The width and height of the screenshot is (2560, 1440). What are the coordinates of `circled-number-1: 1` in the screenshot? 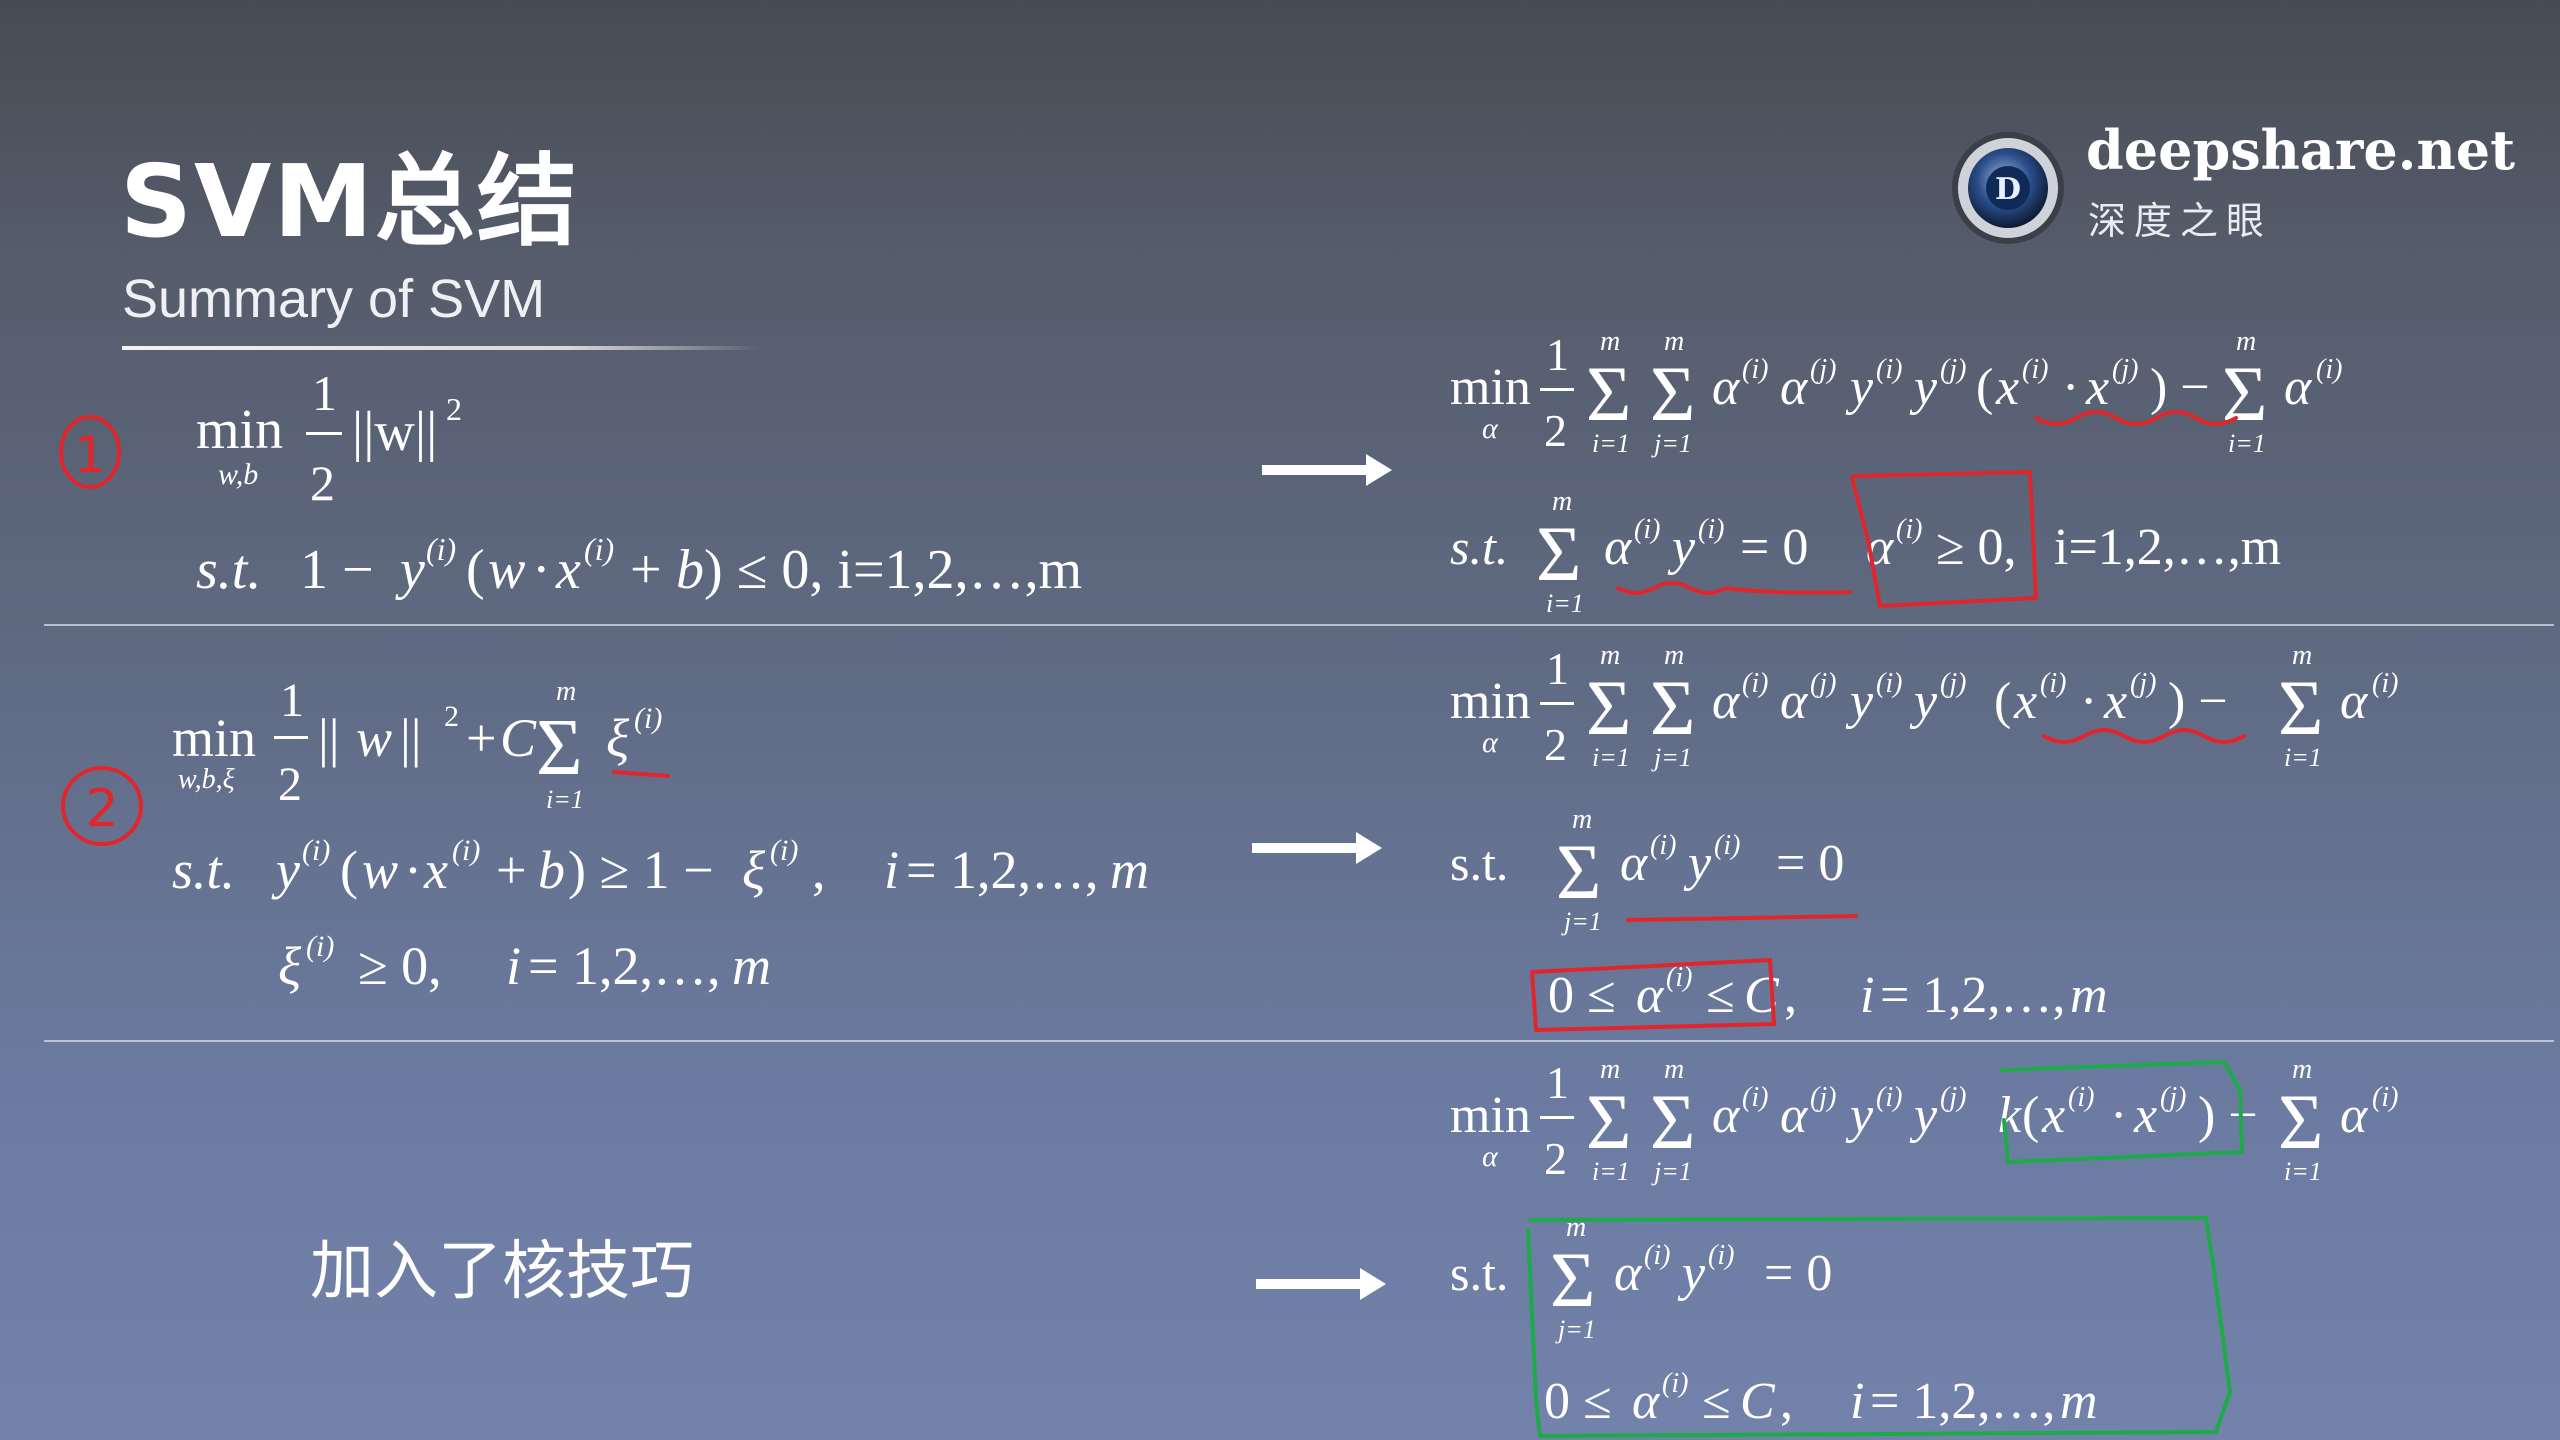 It's located at (90, 452).